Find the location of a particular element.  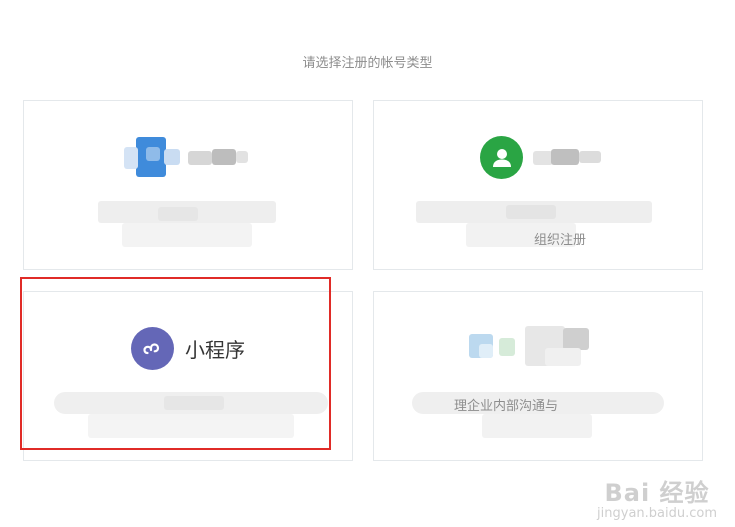

watermark-url: jingyan.baidu.com is located at coordinates (657, 513).